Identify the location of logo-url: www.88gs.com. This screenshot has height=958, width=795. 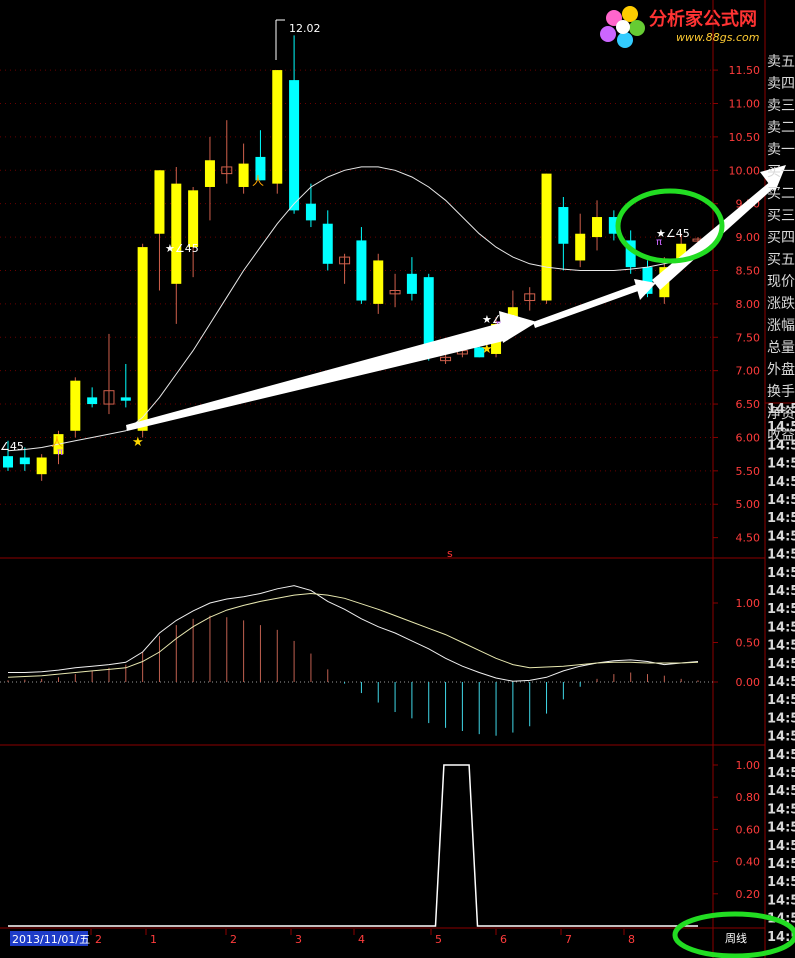
(717, 37).